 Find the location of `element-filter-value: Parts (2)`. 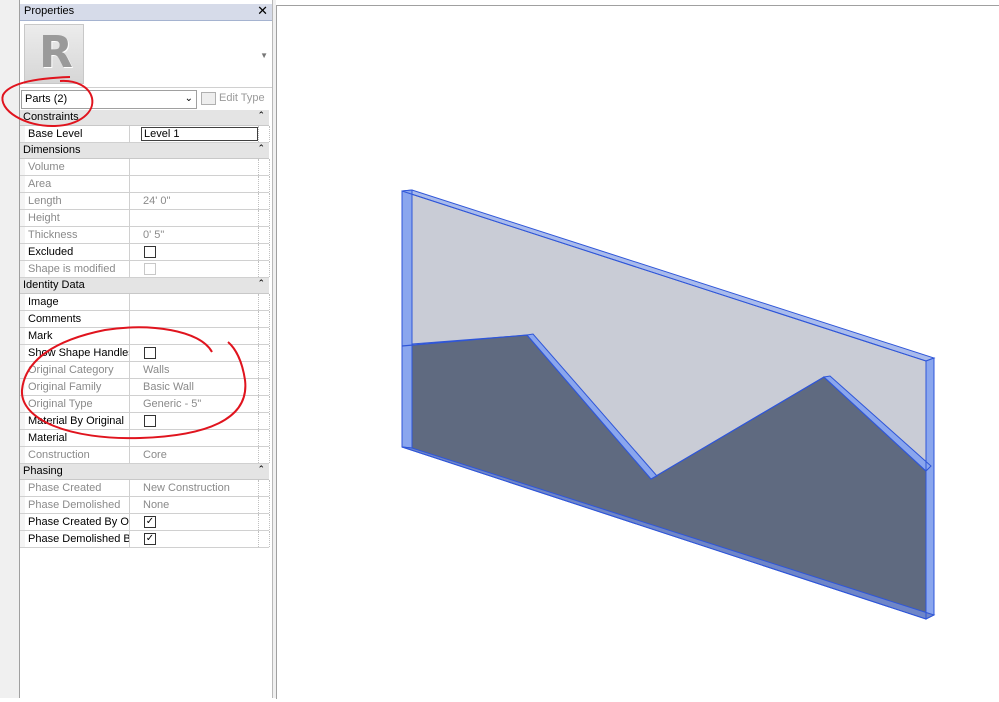

element-filter-value: Parts (2) is located at coordinates (46, 99).